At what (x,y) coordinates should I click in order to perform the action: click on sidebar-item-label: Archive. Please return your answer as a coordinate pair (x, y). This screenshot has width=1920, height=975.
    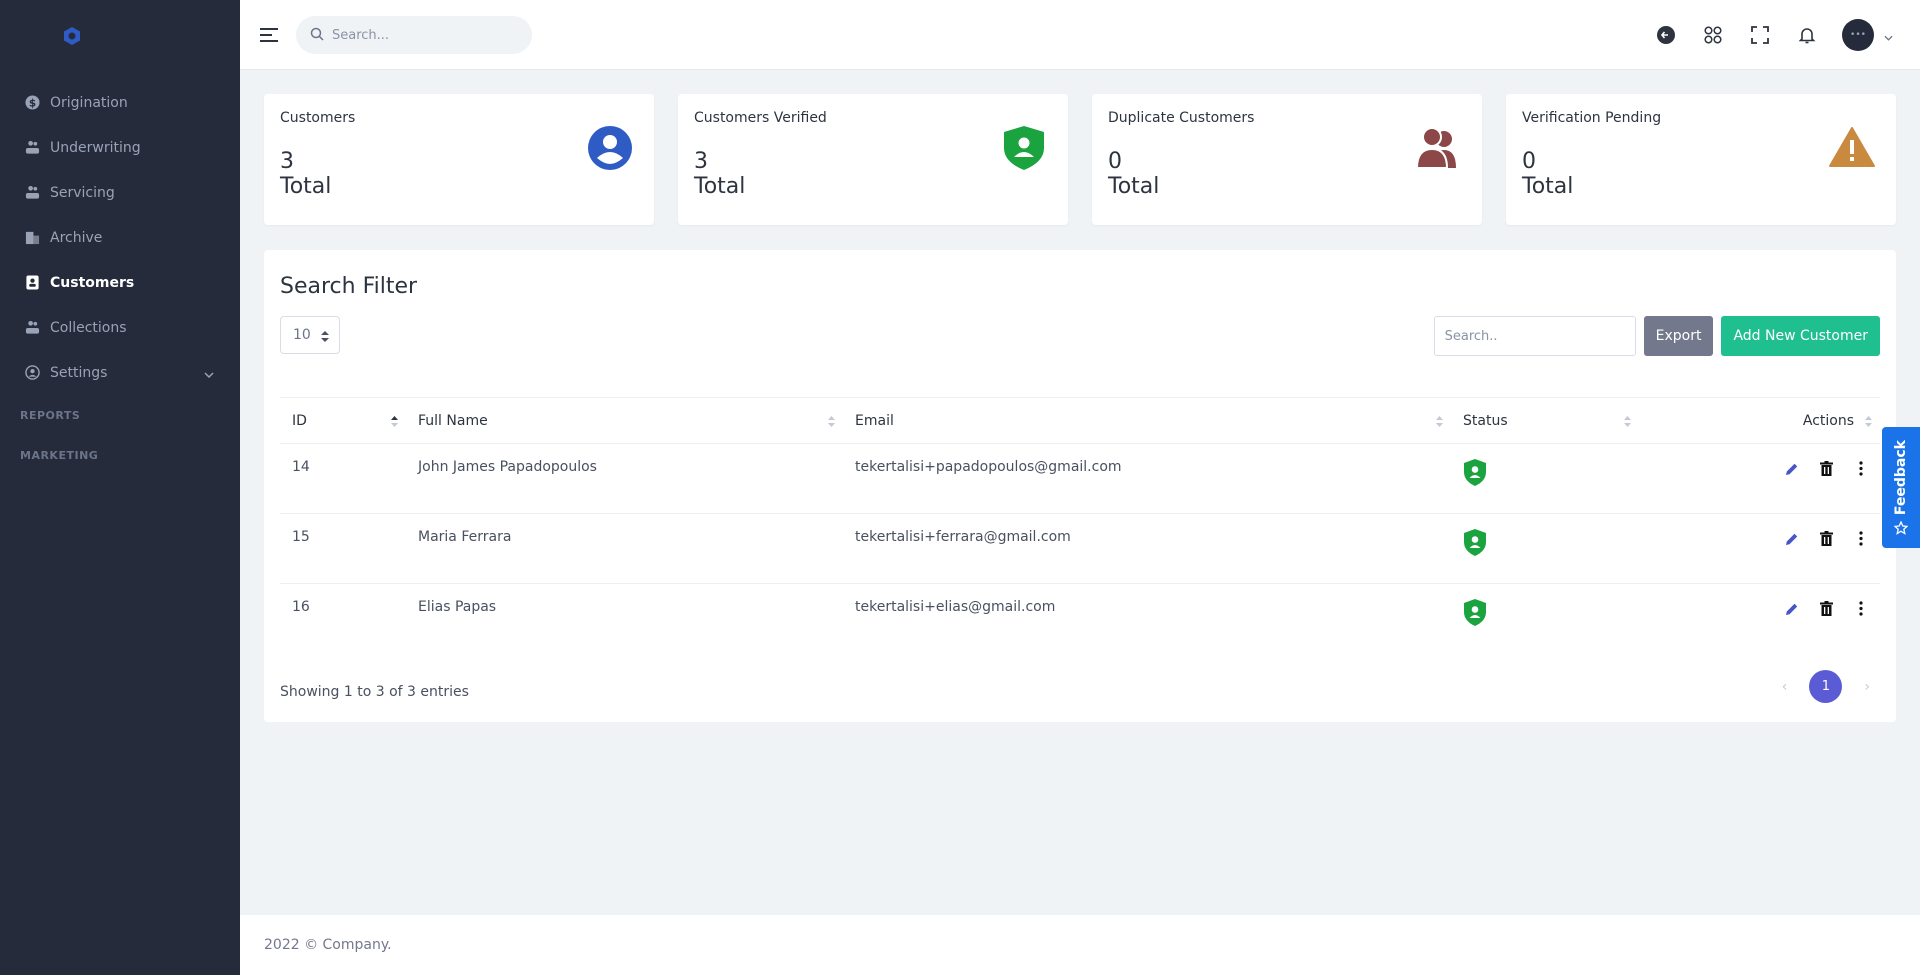
    Looking at the image, I should click on (76, 237).